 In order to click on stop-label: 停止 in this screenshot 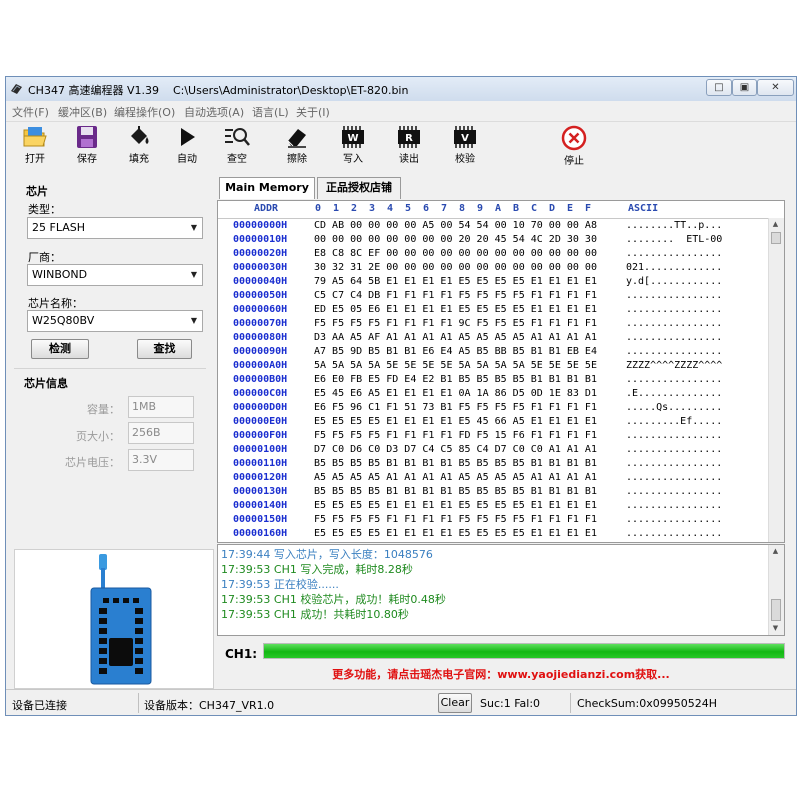, I will do `click(574, 161)`.